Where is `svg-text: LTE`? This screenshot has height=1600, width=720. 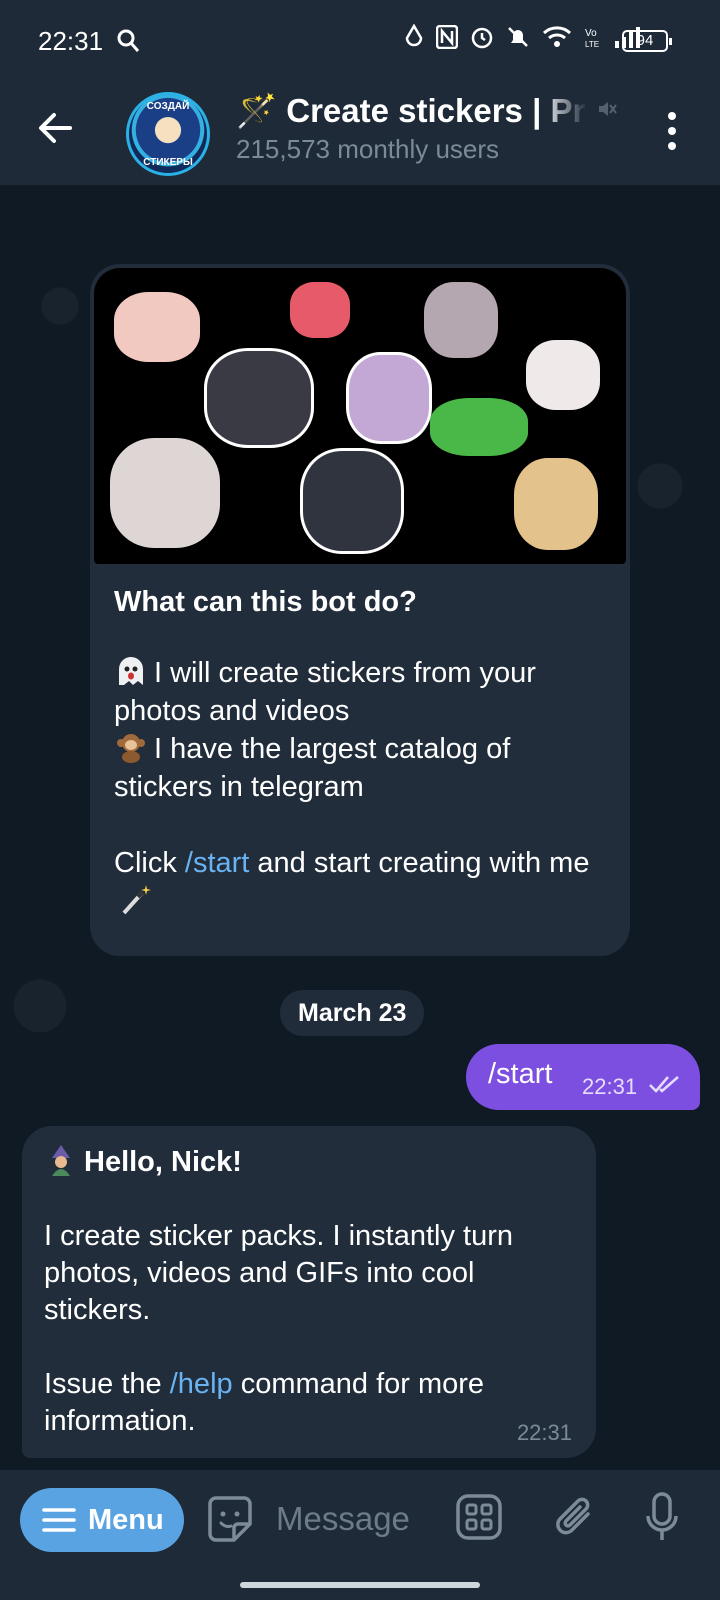 svg-text: LTE is located at coordinates (592, 44).